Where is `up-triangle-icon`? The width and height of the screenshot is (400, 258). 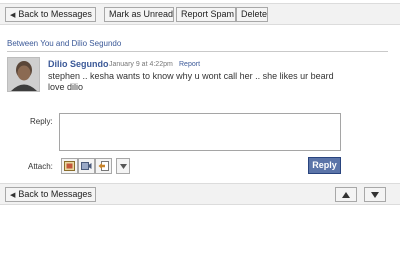 up-triangle-icon is located at coordinates (346, 194).